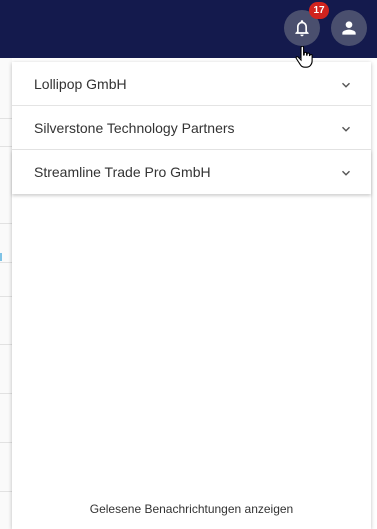  I want to click on user-menu-button, so click(349, 28).